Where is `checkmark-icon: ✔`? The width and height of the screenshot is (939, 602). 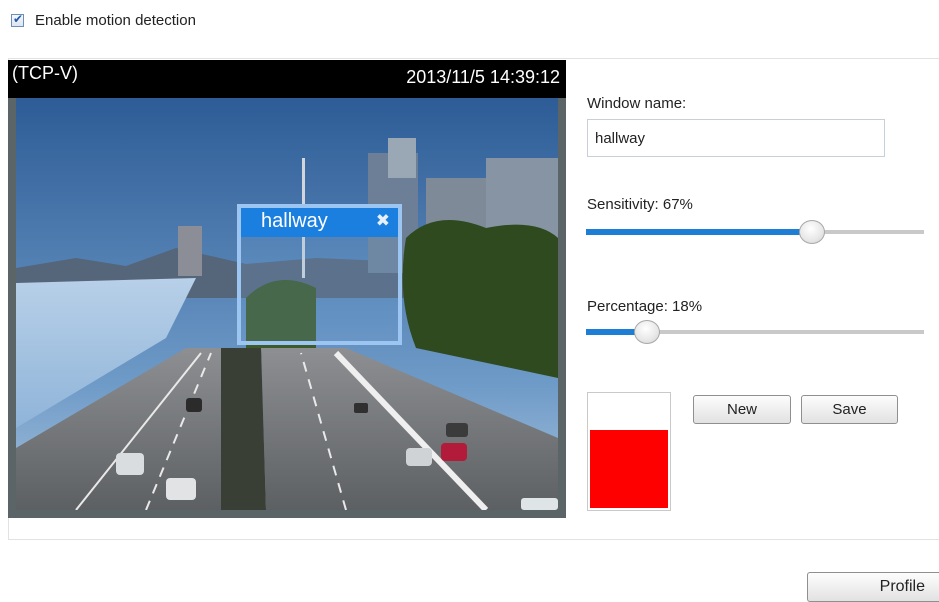
checkmark-icon: ✔ is located at coordinates (18, 19).